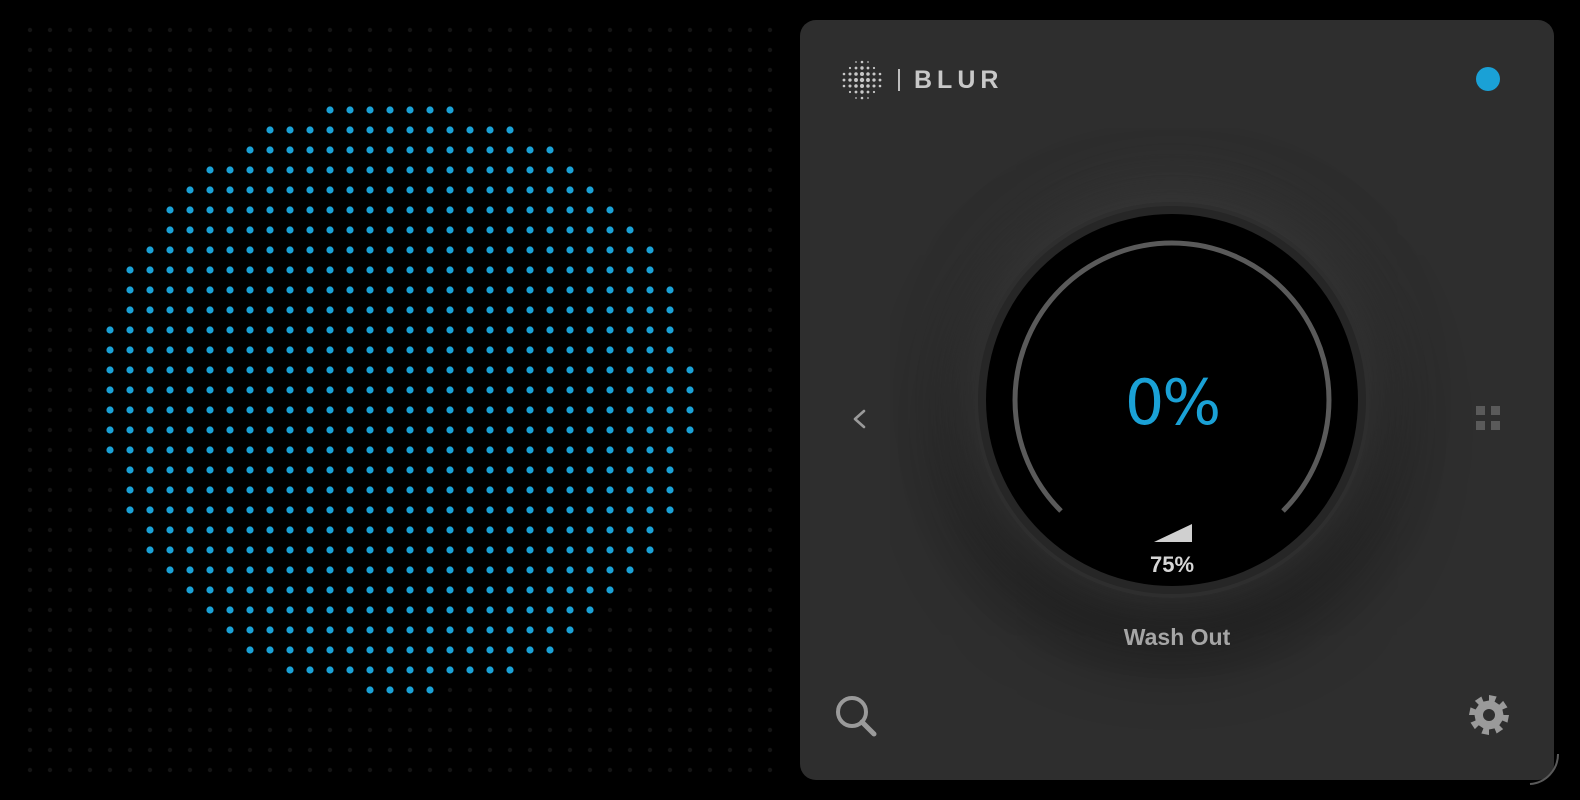  I want to click on window-resize-handle, so click(1544, 770).